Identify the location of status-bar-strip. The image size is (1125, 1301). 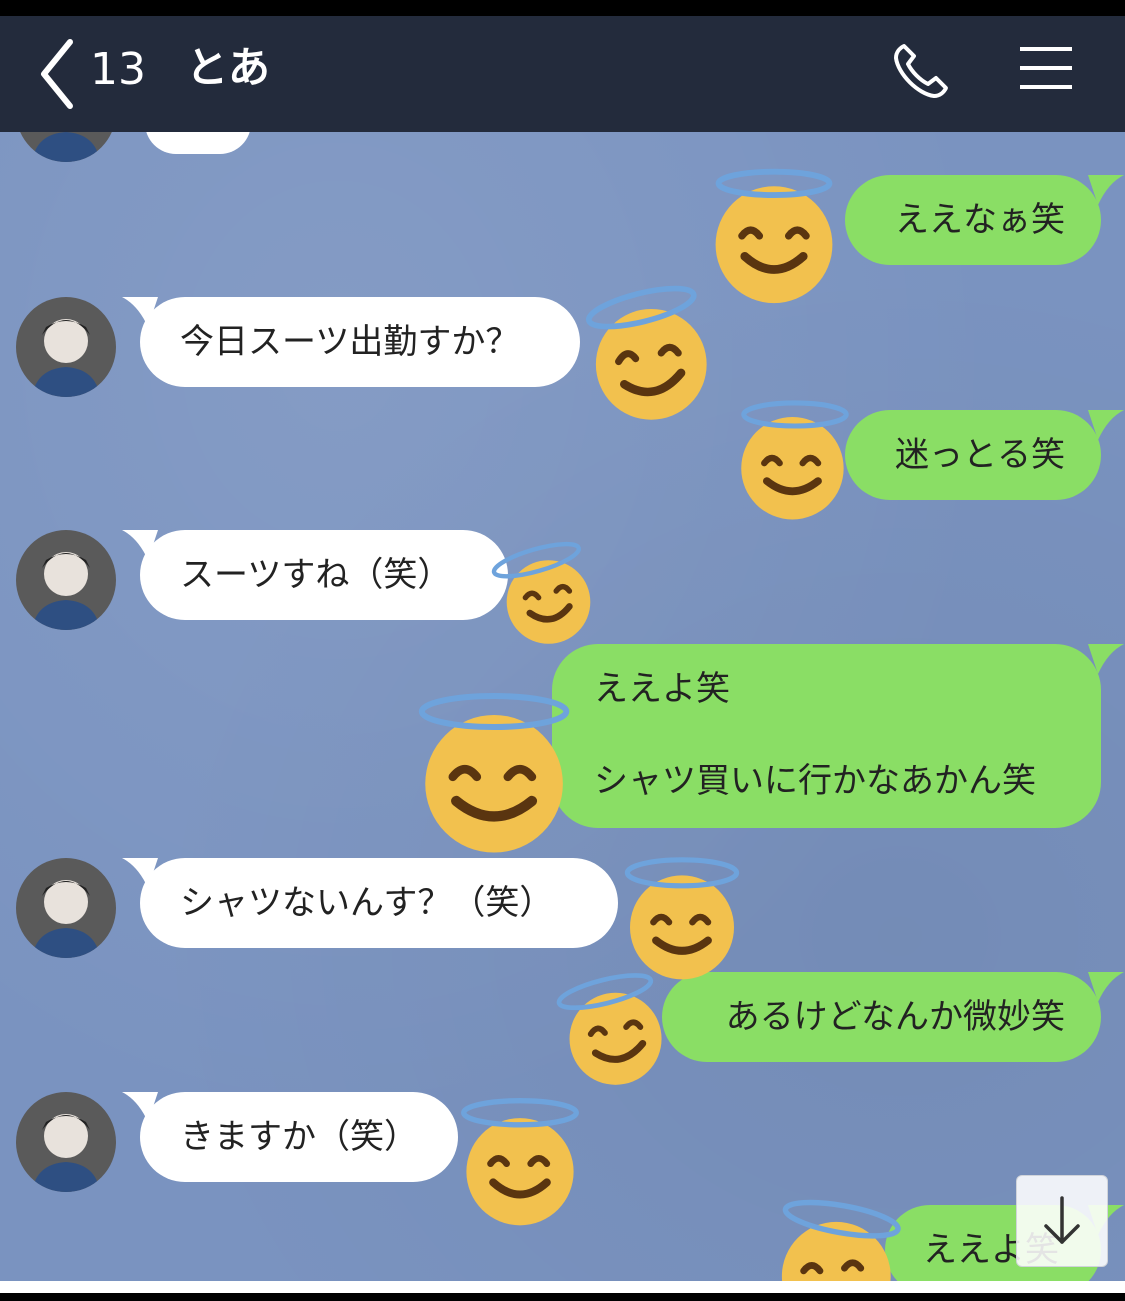
(562, 8).